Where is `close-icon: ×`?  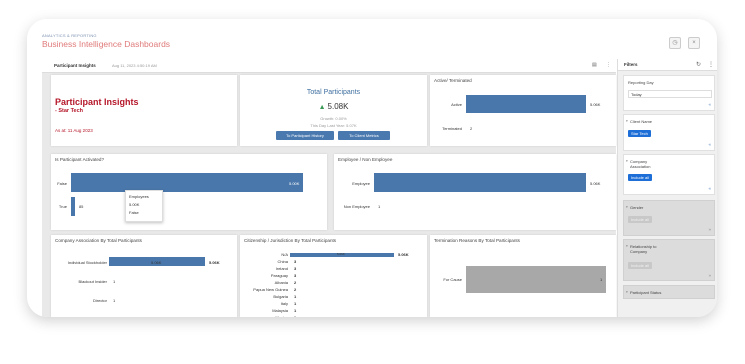
close-icon: × is located at coordinates (694, 43).